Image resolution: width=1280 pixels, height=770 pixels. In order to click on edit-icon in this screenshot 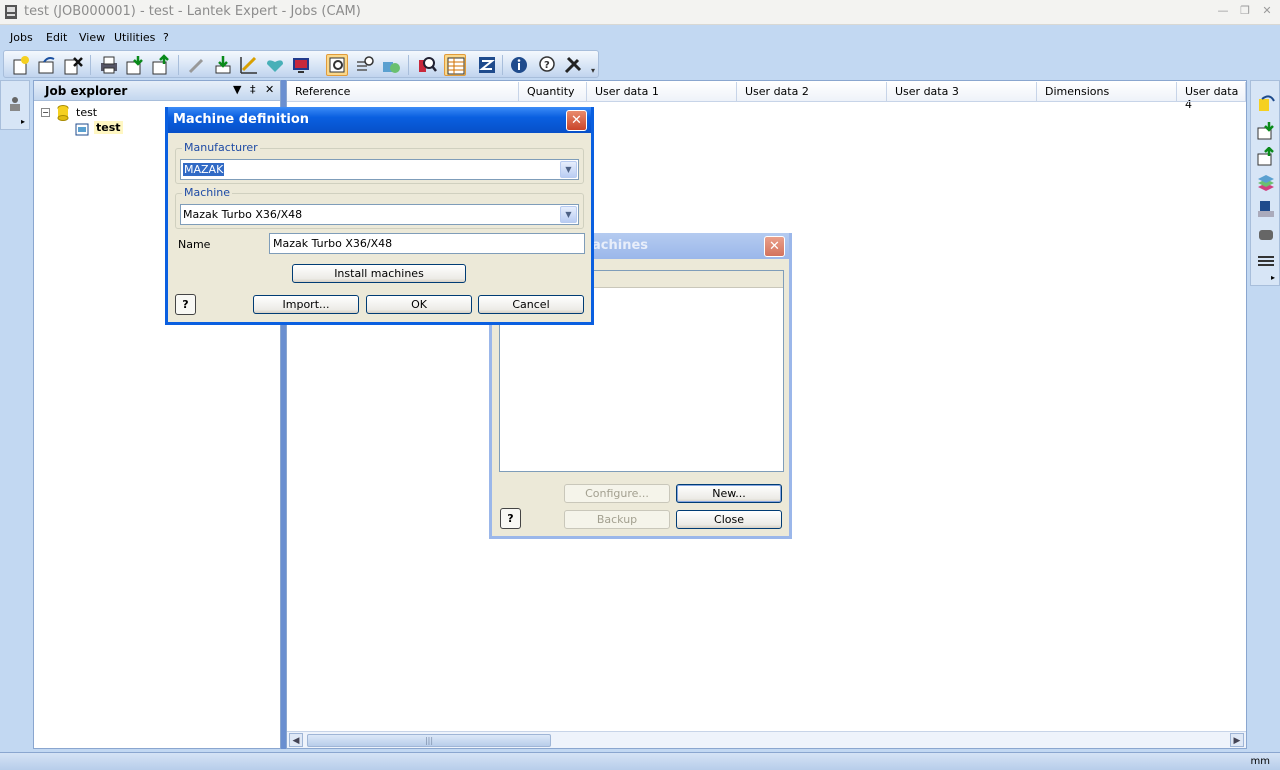, I will do `click(197, 65)`.